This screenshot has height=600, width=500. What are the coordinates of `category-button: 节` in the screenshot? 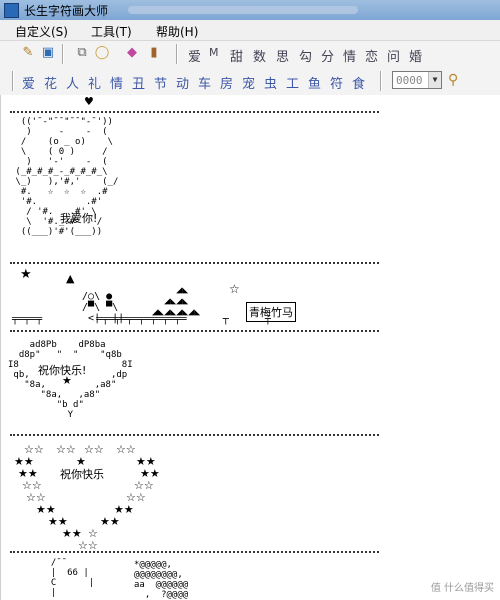 It's located at (160, 82).